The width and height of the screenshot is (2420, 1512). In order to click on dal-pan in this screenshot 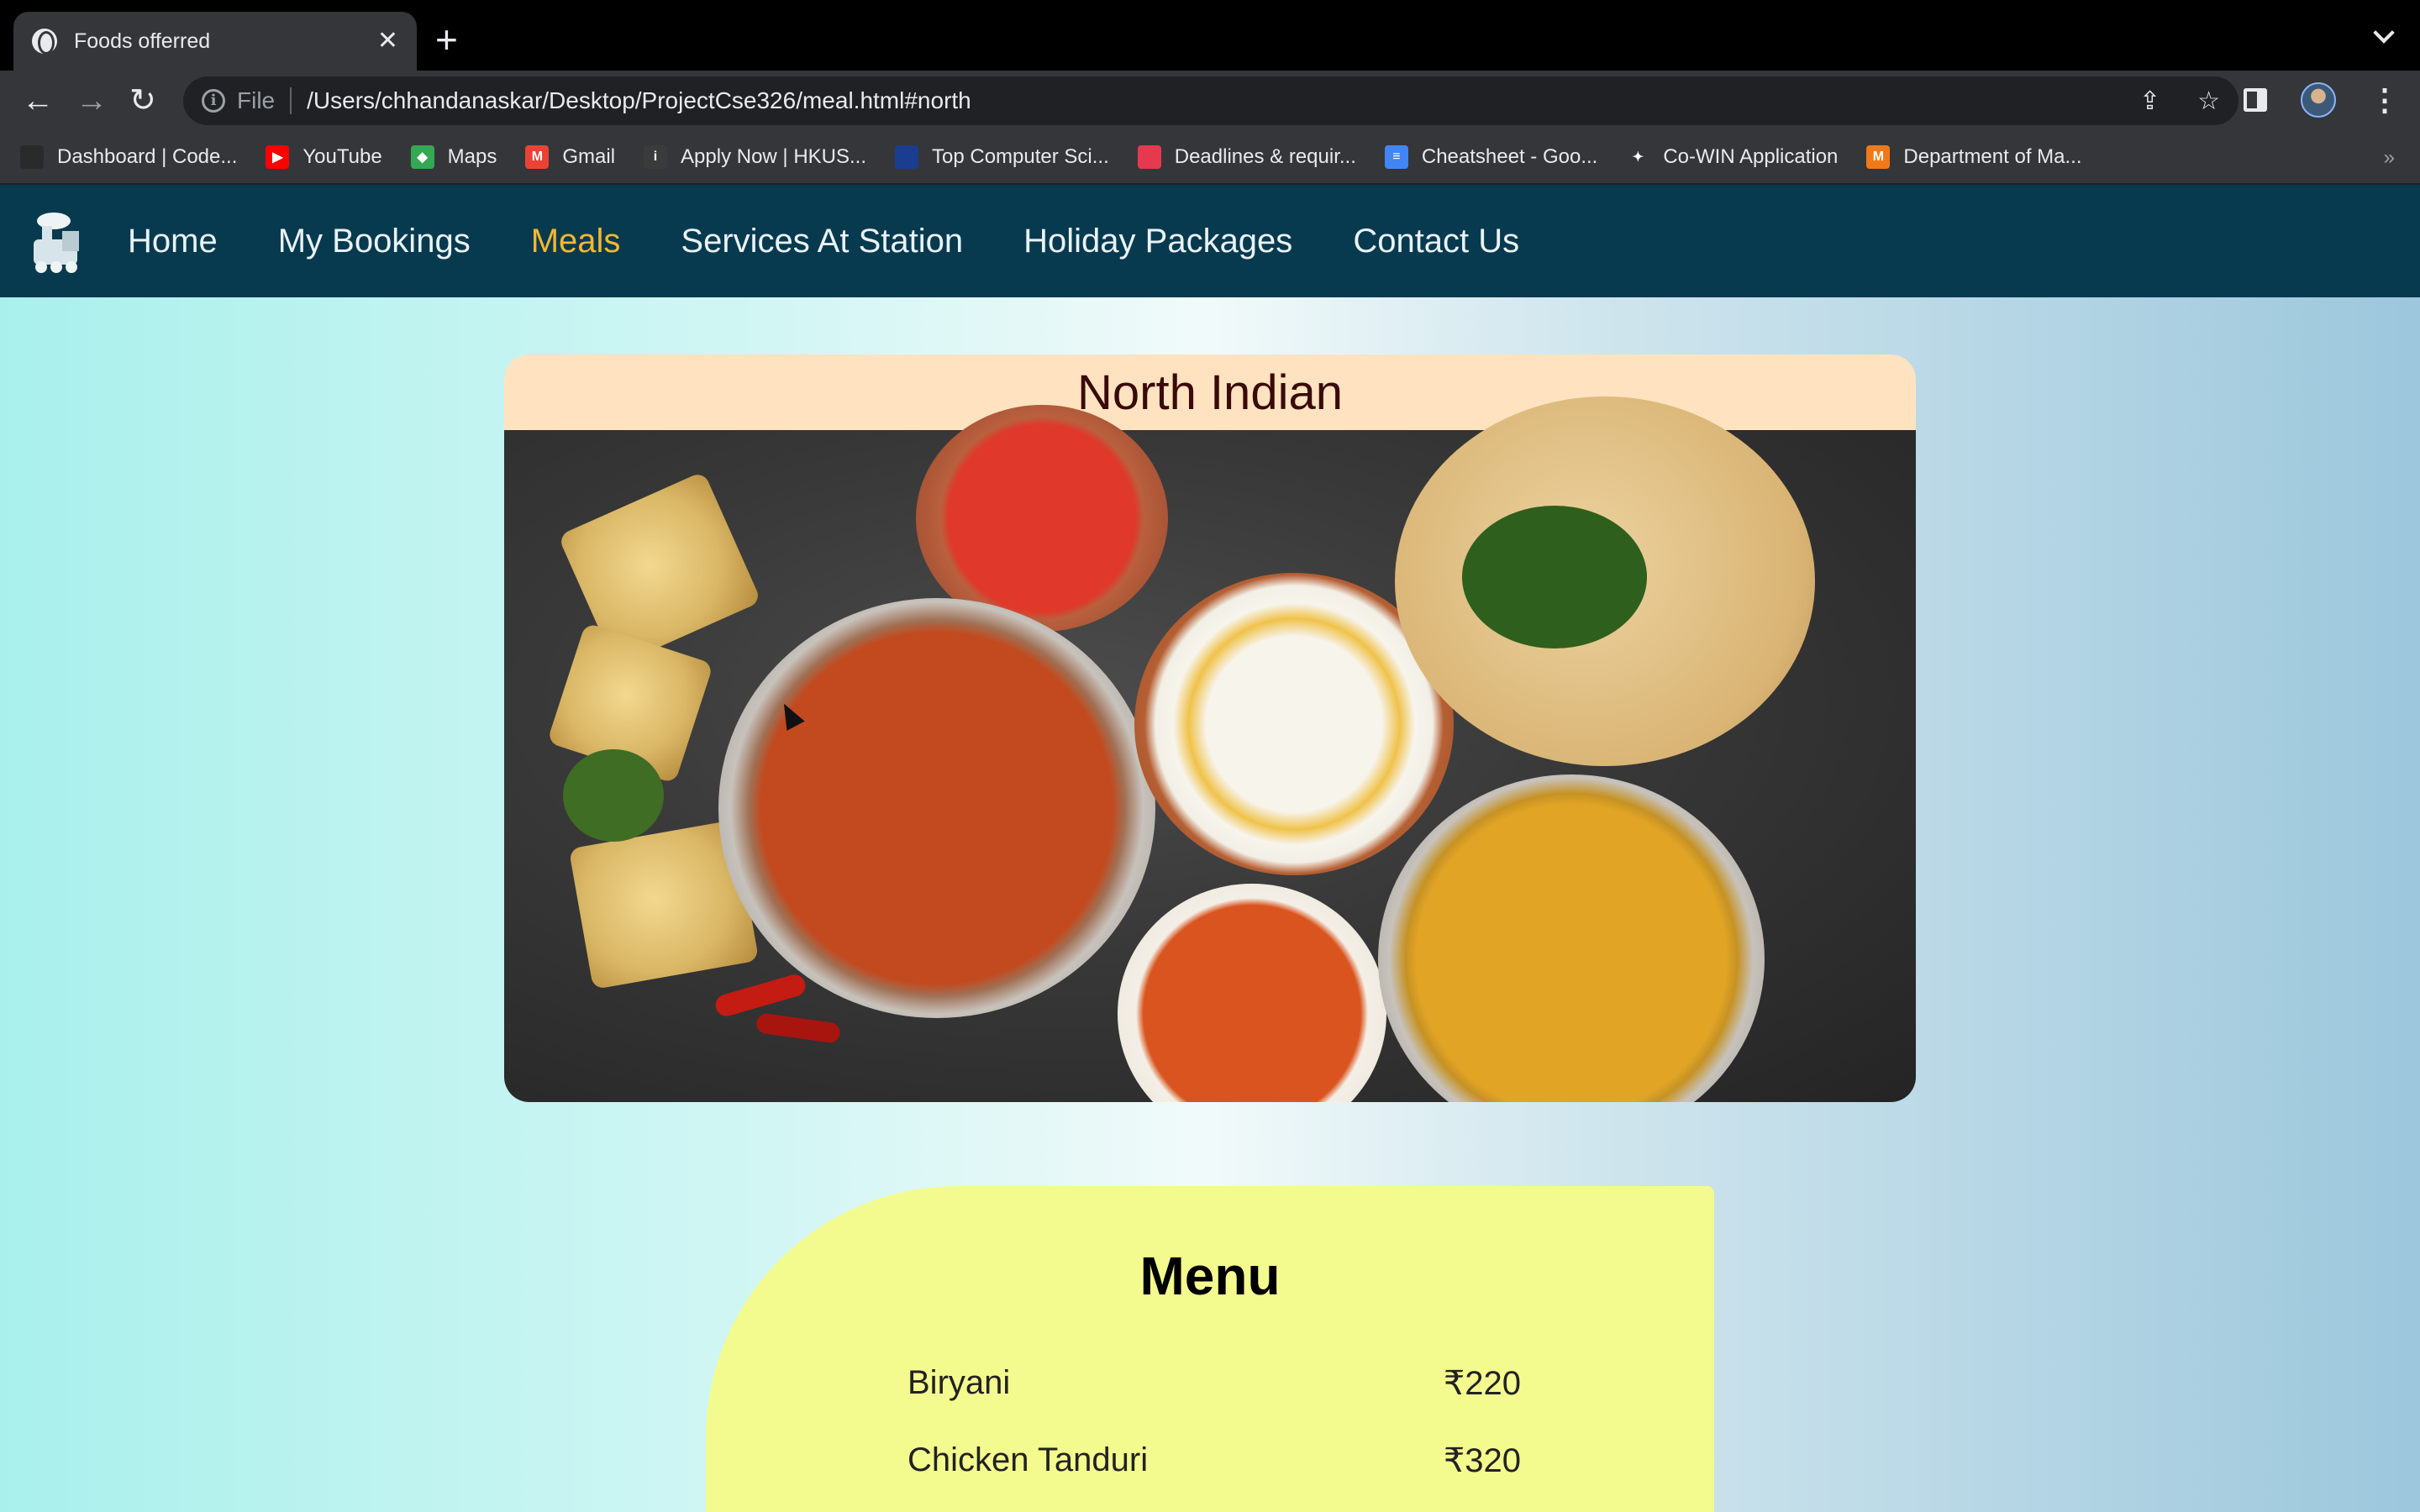, I will do `click(1571, 938)`.